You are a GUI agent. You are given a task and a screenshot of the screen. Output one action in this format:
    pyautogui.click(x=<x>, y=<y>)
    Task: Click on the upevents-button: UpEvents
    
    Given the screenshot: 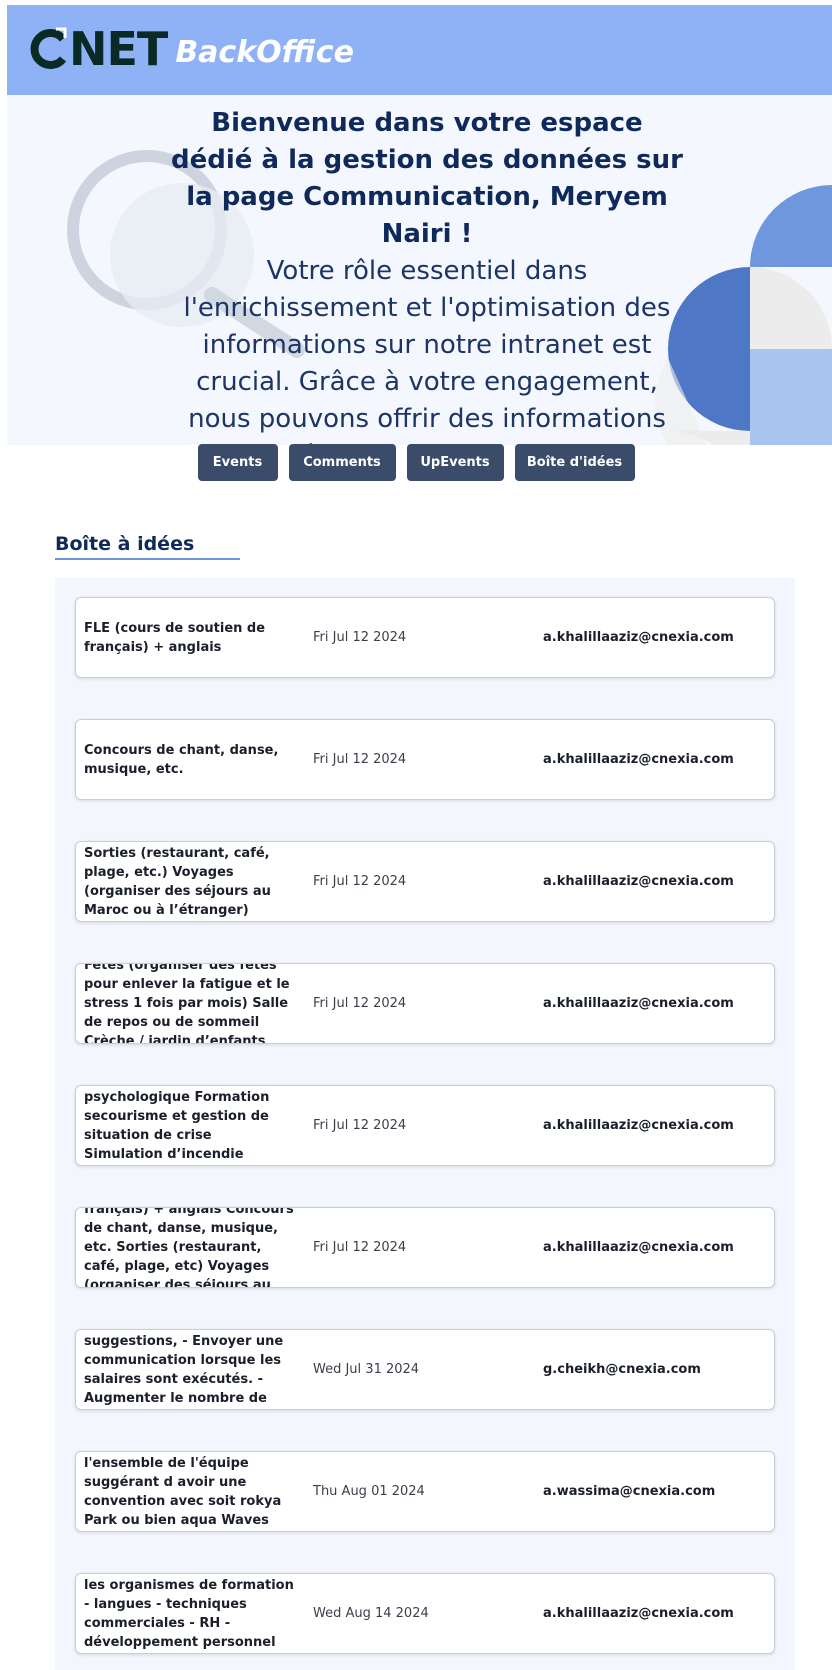 What is the action you would take?
    pyautogui.click(x=455, y=462)
    